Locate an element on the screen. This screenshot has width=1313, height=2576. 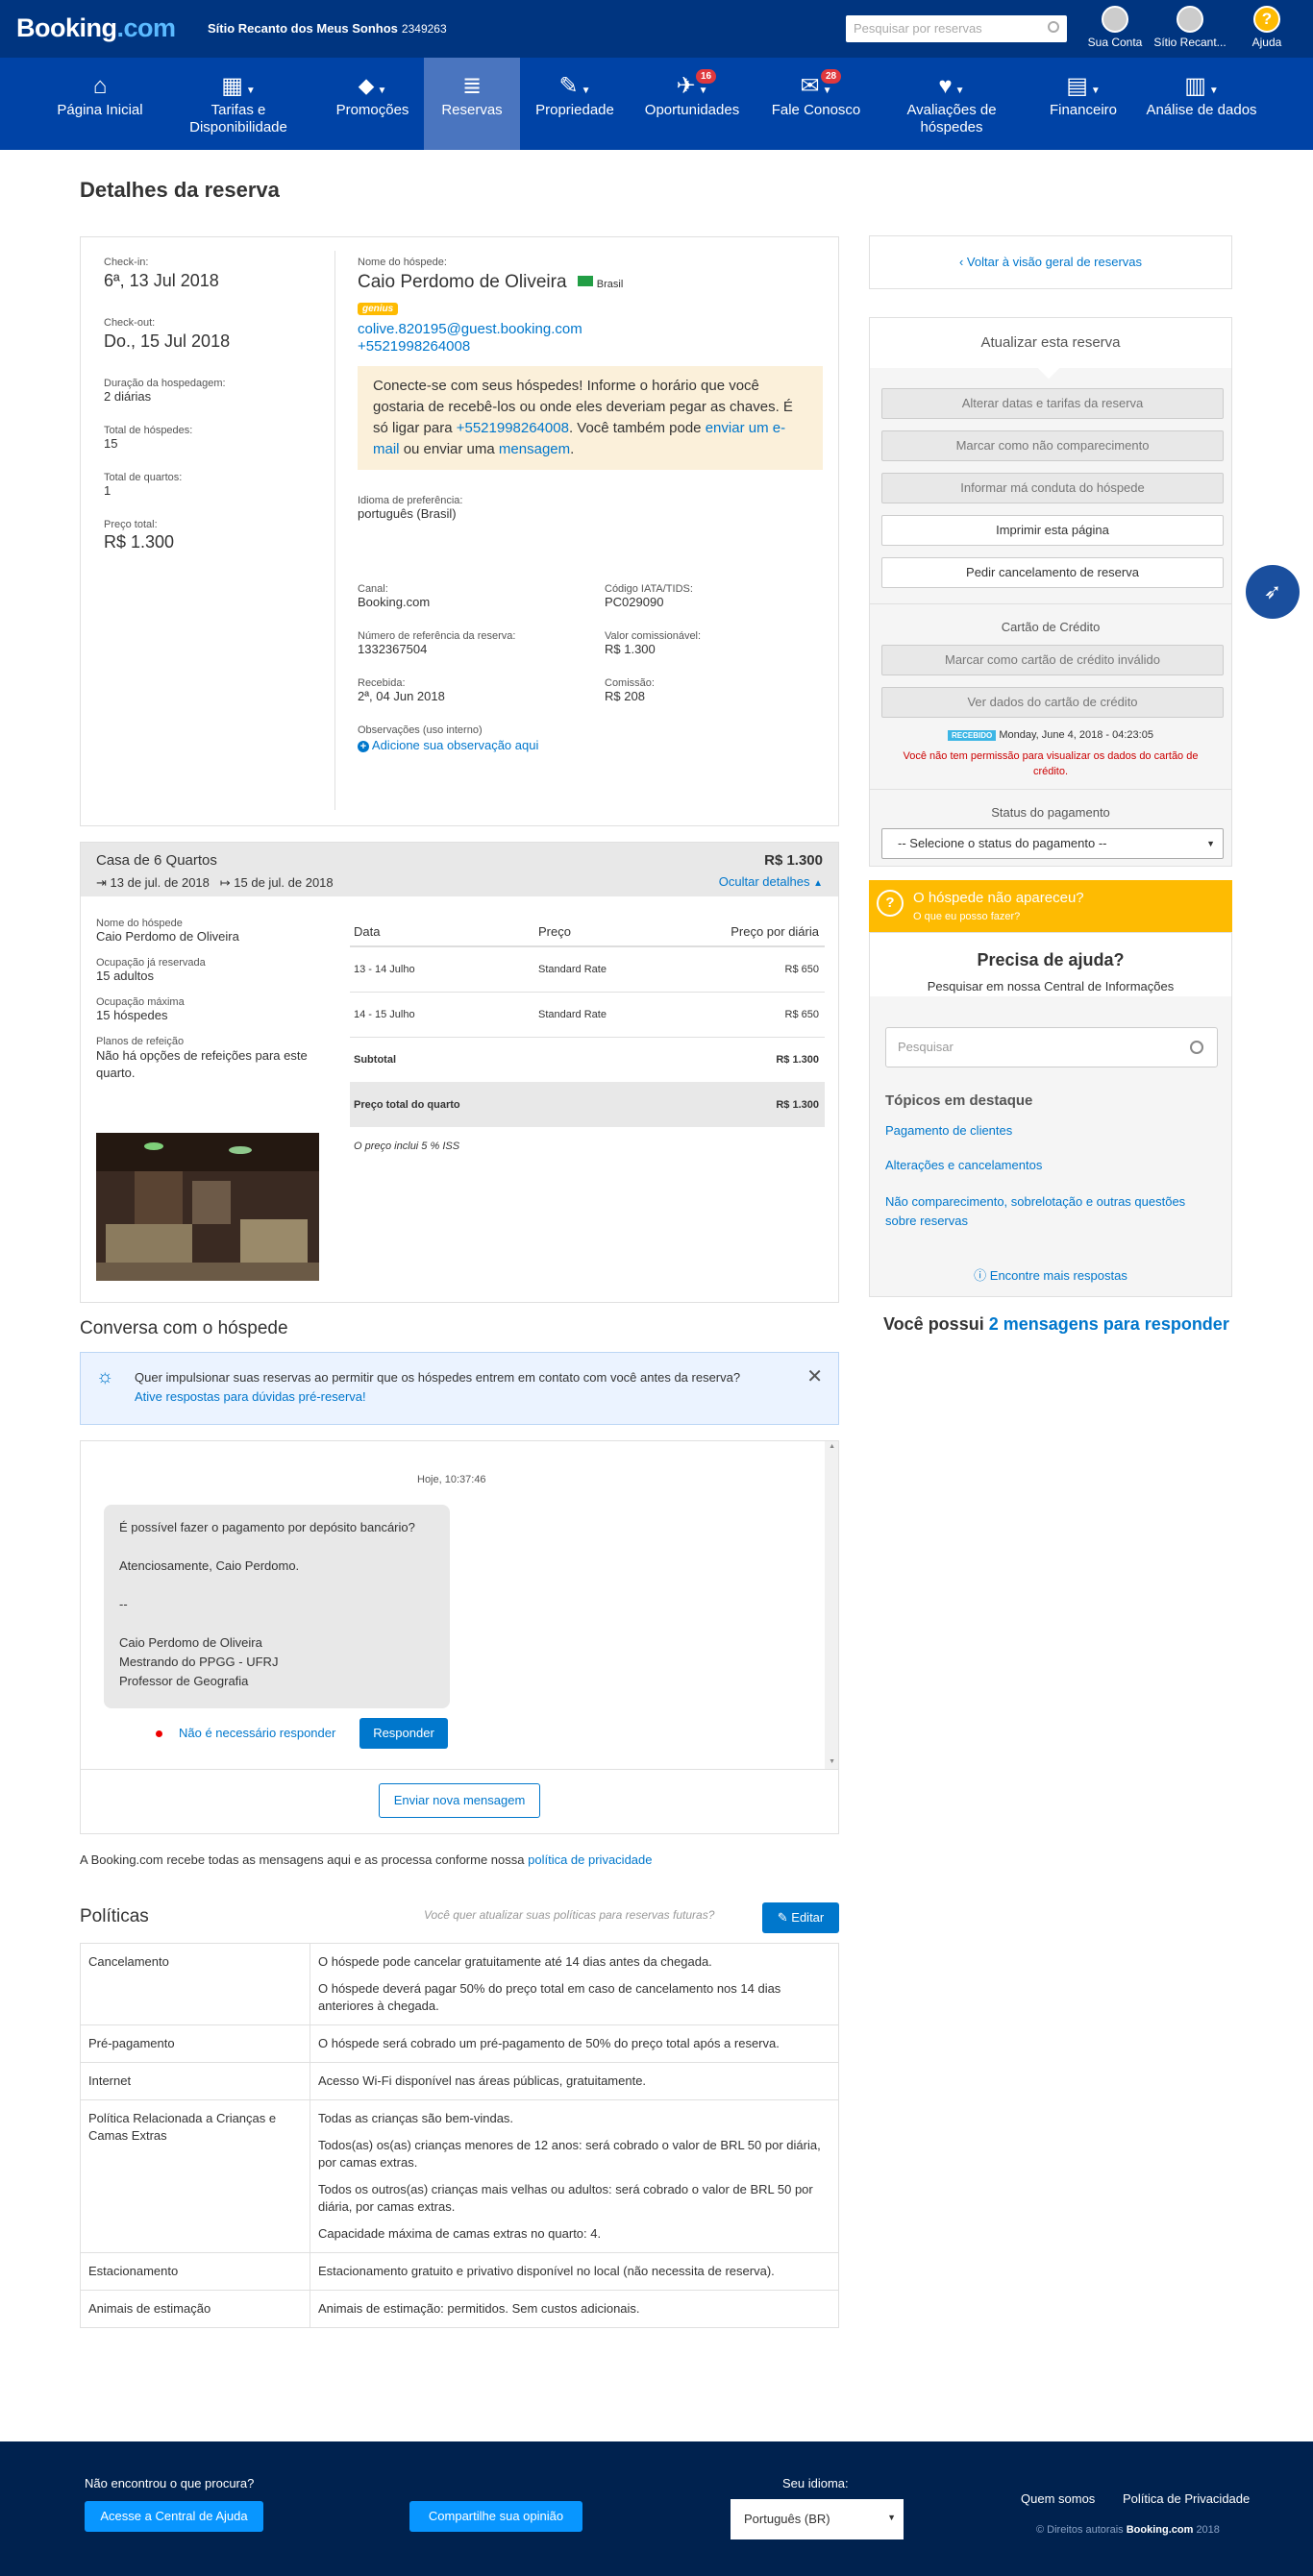
info-icon: ⓘ is located at coordinates (980, 1275).